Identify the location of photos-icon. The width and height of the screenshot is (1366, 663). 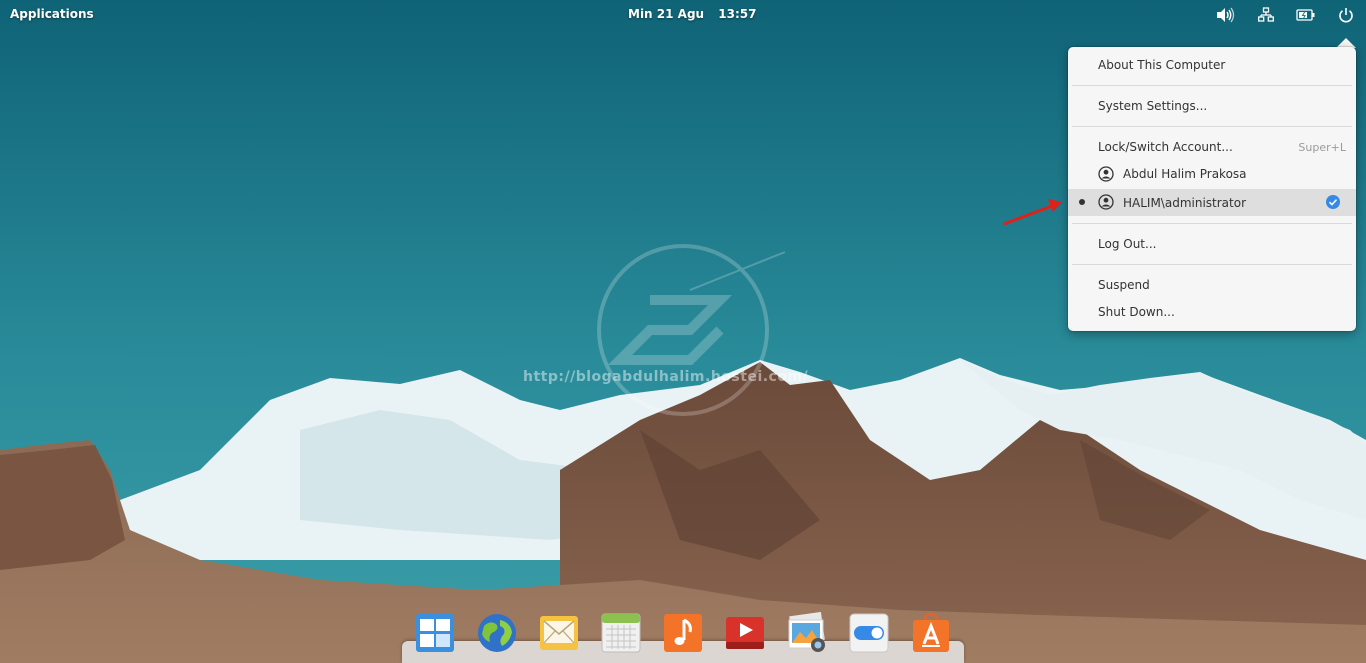
(807, 632).